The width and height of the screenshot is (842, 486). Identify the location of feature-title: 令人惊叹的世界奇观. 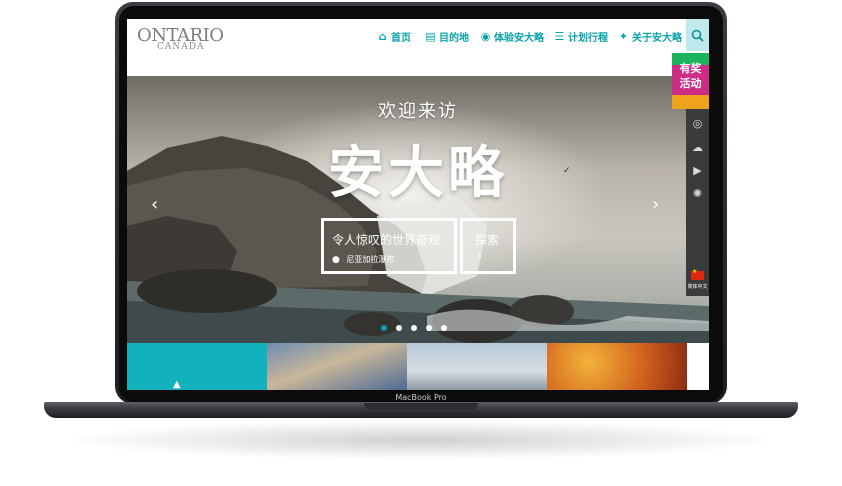
(386, 240).